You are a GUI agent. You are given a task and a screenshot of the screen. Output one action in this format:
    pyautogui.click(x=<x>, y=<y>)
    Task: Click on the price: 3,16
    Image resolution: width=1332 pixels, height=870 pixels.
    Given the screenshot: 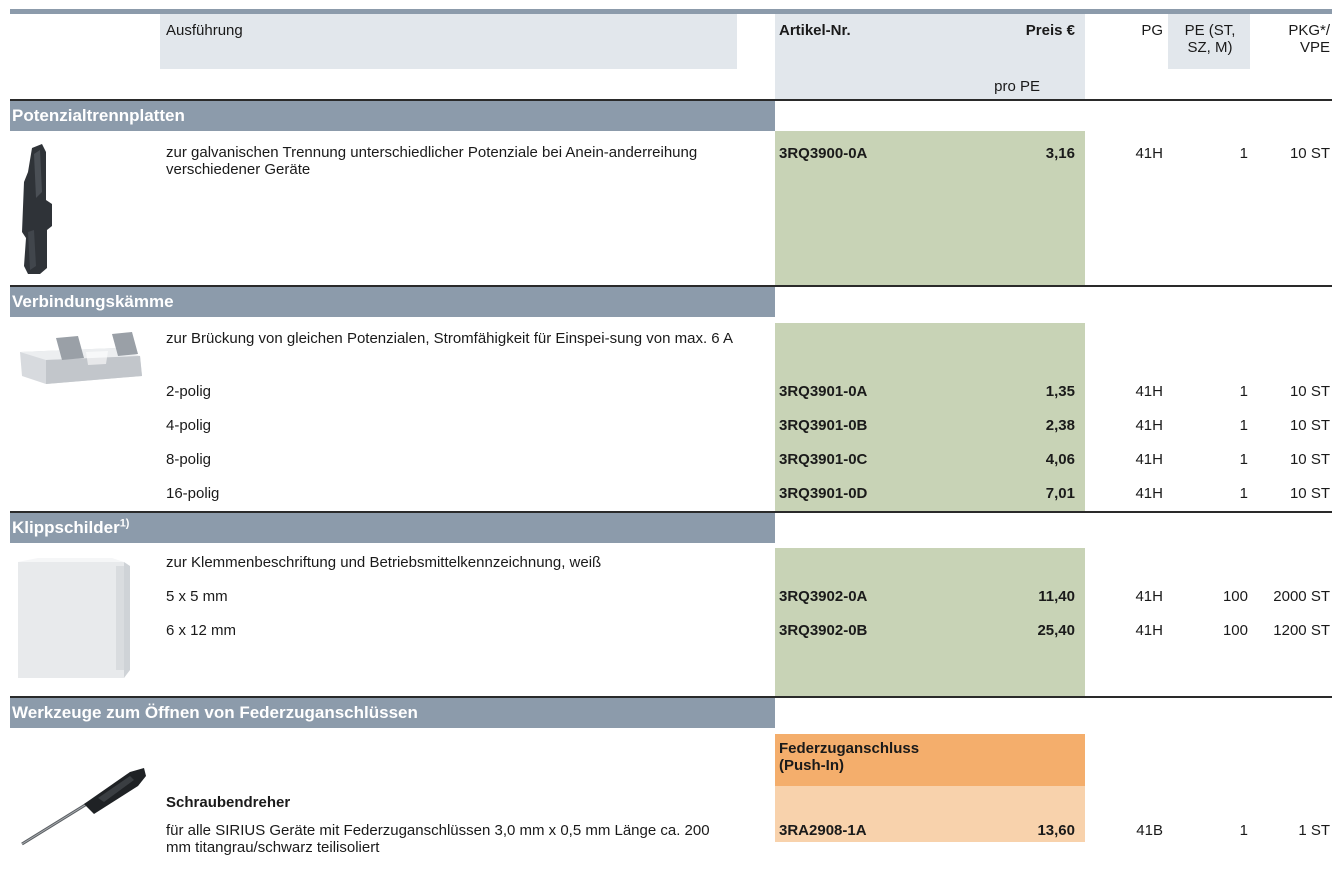 What is the action you would take?
    pyautogui.click(x=1060, y=153)
    